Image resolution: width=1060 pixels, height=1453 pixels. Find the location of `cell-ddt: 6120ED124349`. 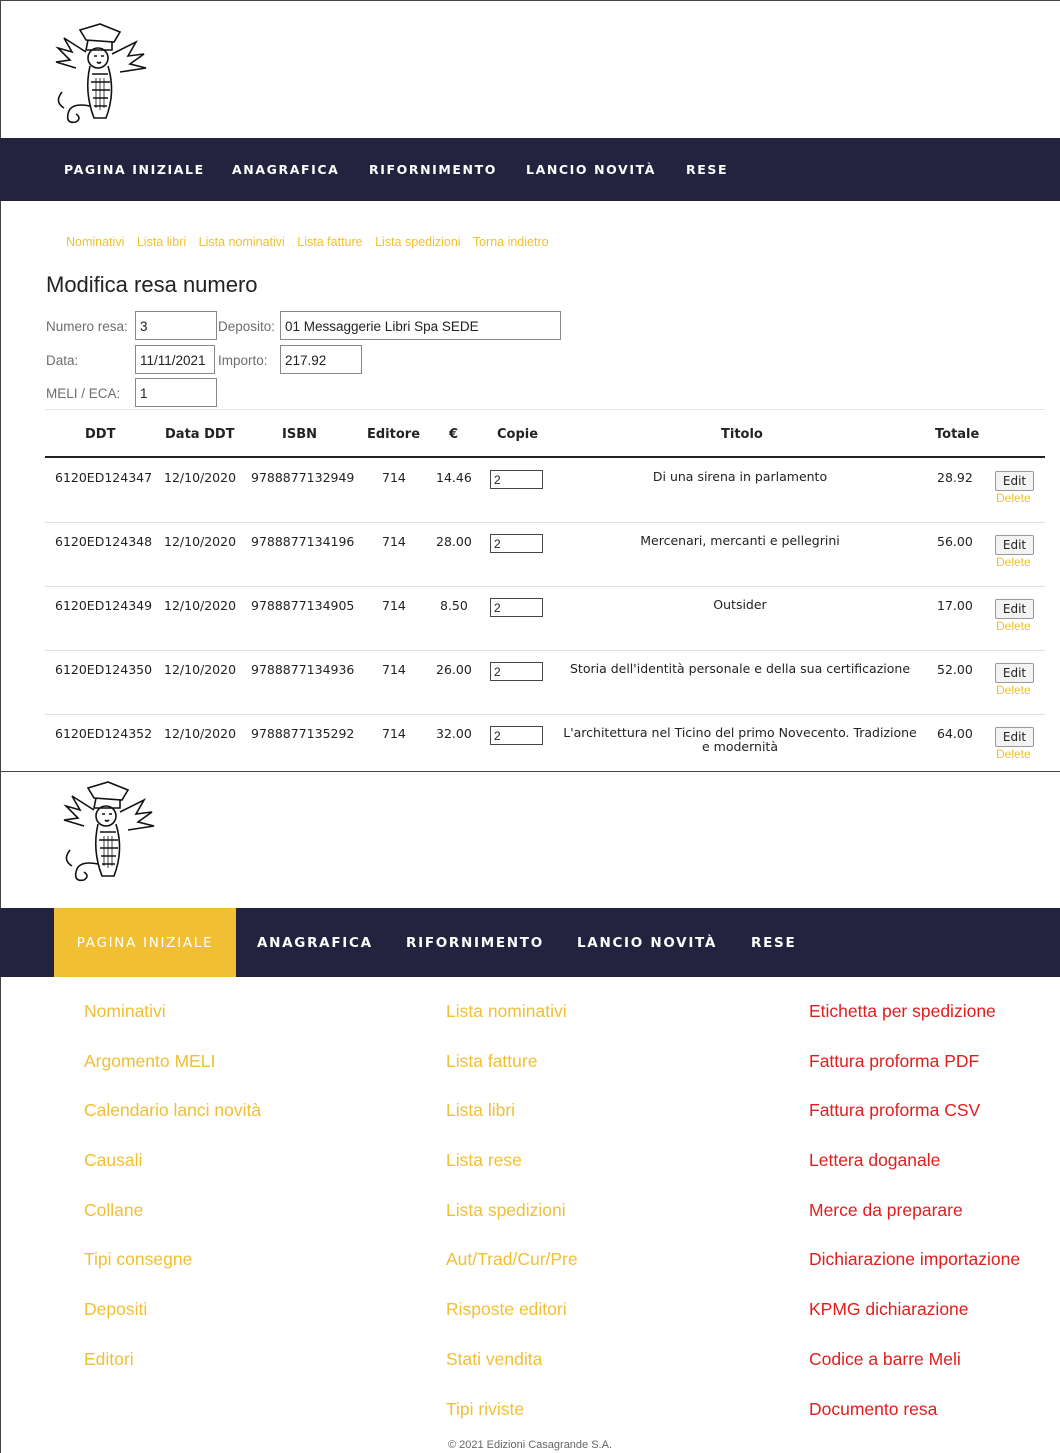

cell-ddt: 6120ED124349 is located at coordinates (104, 605).